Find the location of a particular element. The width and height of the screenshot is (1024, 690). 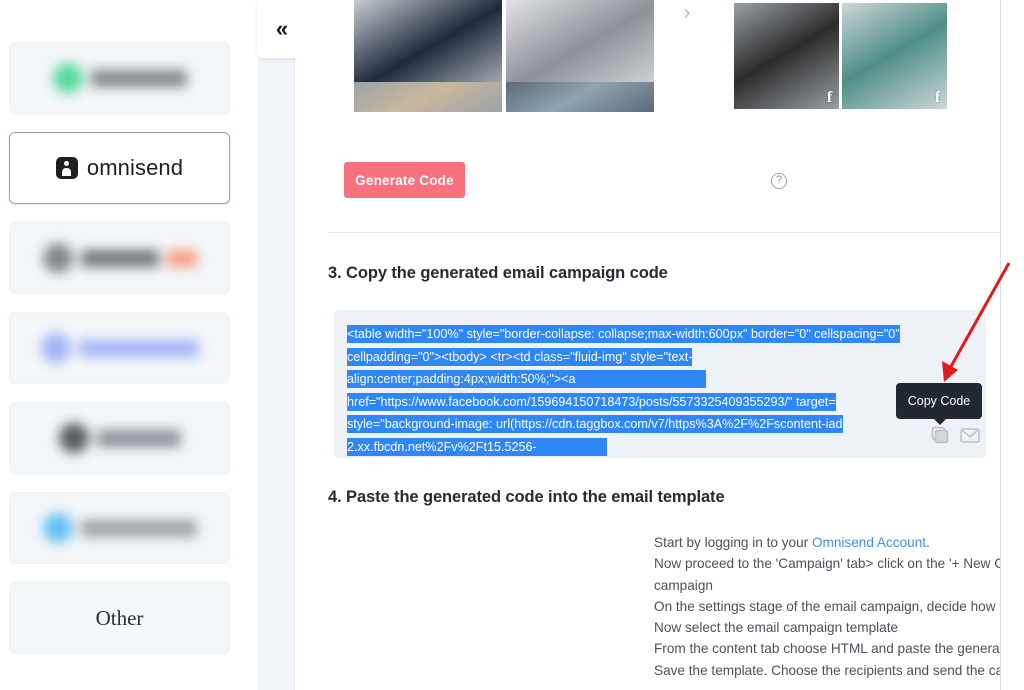

copy-code-tooltip: Copy Code is located at coordinates (939, 404).